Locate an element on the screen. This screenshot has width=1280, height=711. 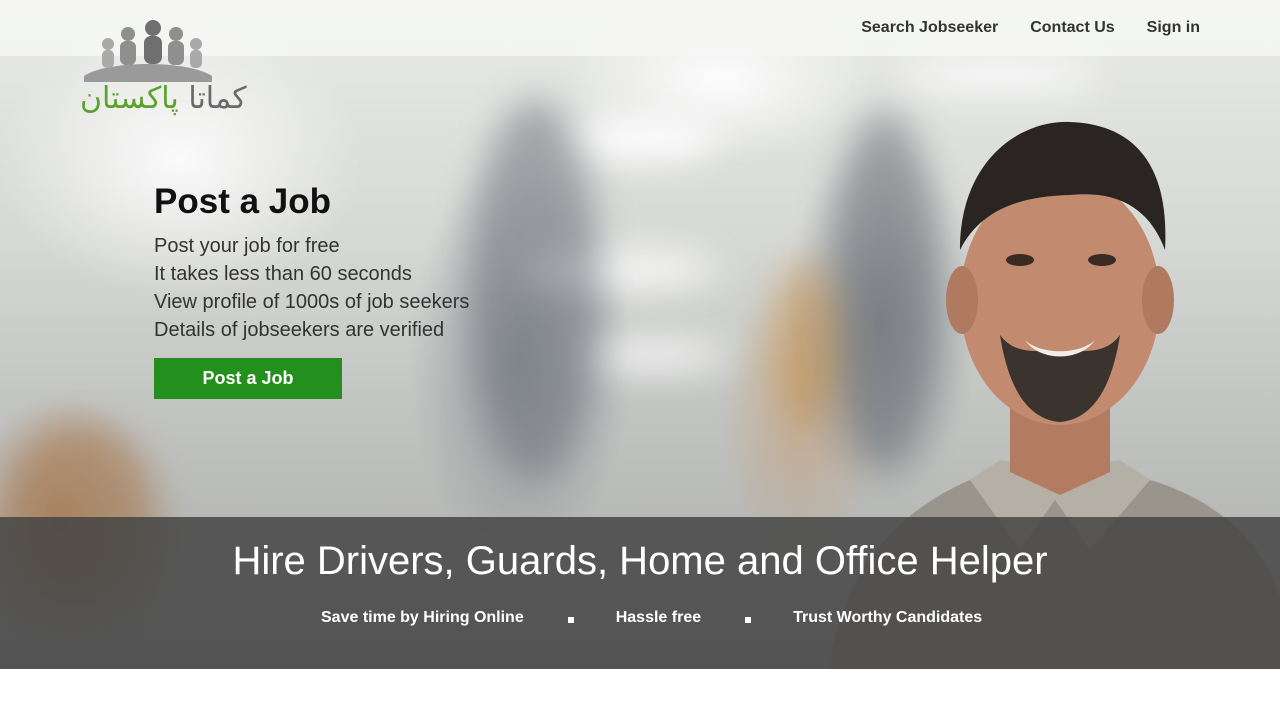
benefit-item: Details of jobseekers are verified is located at coordinates (299, 330).